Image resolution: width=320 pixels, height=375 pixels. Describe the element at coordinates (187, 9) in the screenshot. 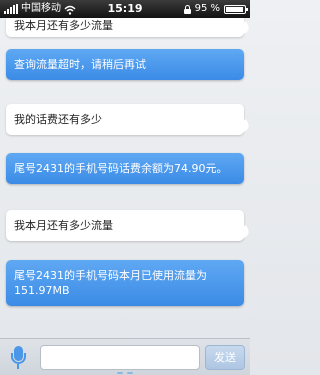

I see `orientation-lock-icon` at that location.